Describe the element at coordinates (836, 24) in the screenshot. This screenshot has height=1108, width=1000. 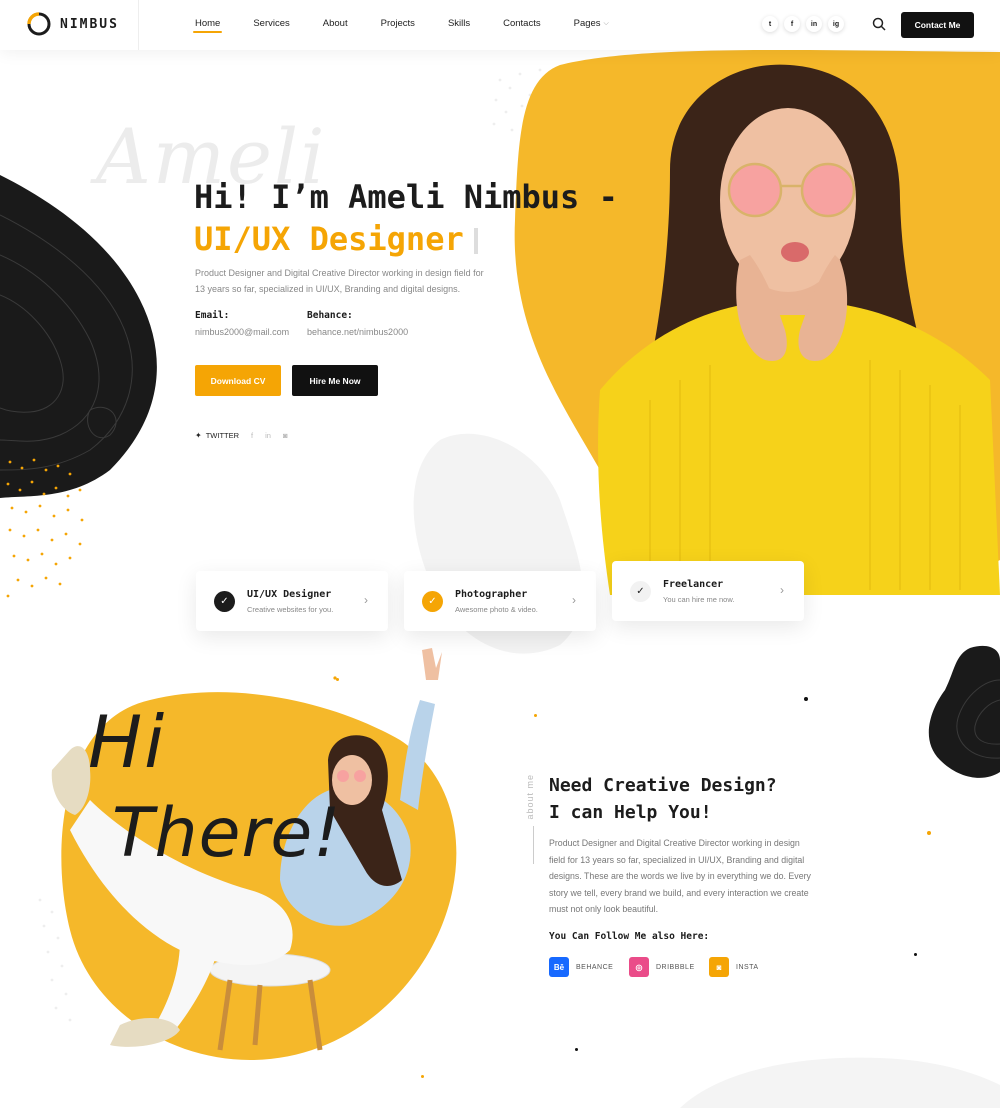
I see `instagram-icon: ig` at that location.